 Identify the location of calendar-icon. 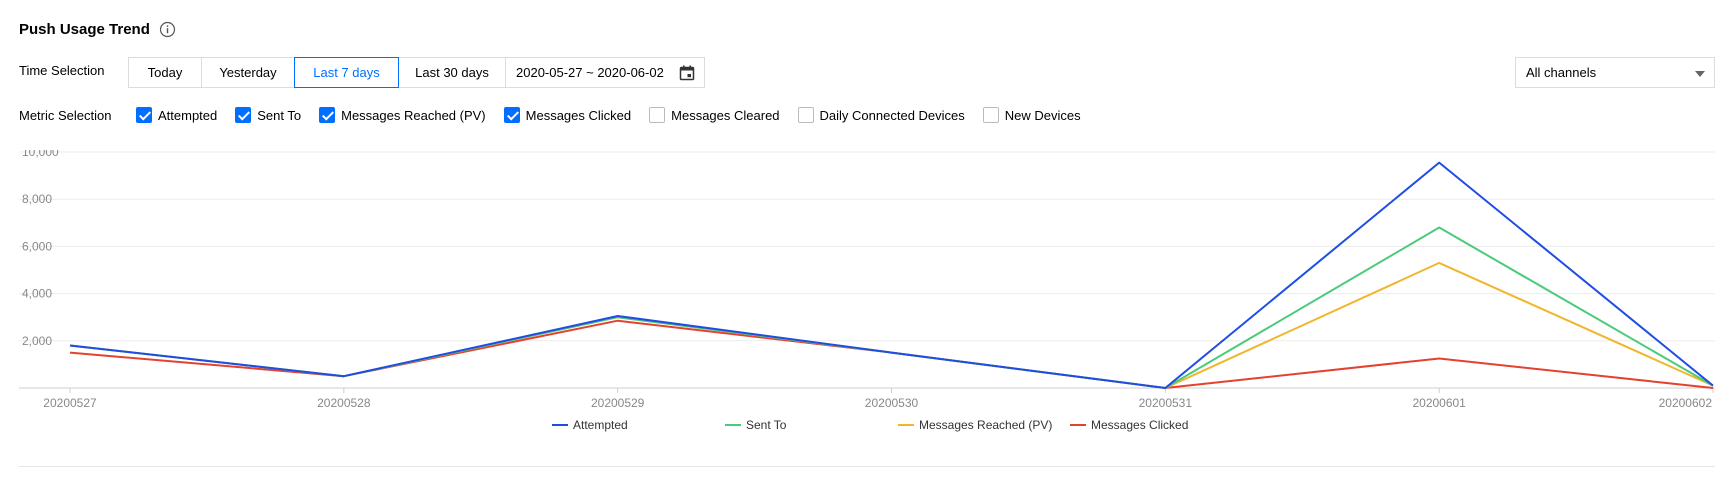
(687, 73).